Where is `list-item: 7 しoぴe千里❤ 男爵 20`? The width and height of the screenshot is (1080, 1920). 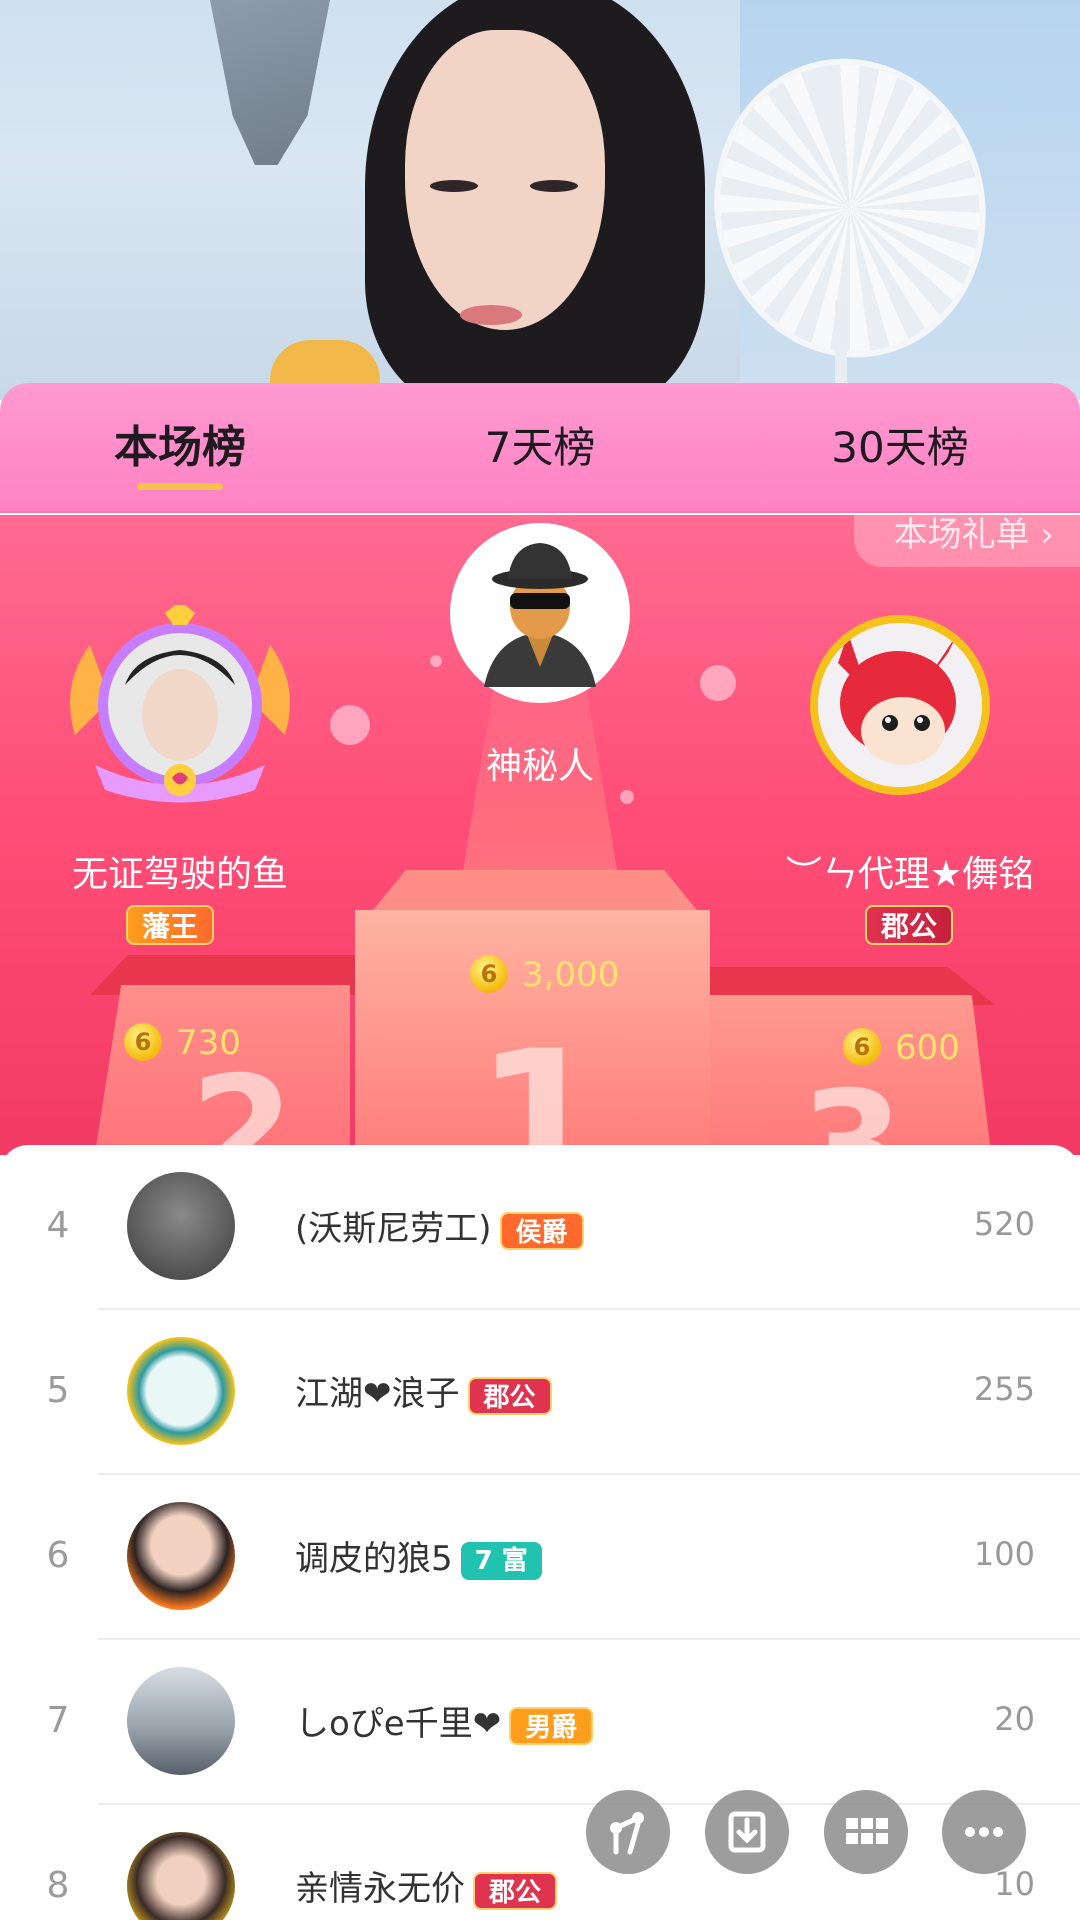 list-item: 7 しoぴe千里❤ 男爵 20 is located at coordinates (540, 1722).